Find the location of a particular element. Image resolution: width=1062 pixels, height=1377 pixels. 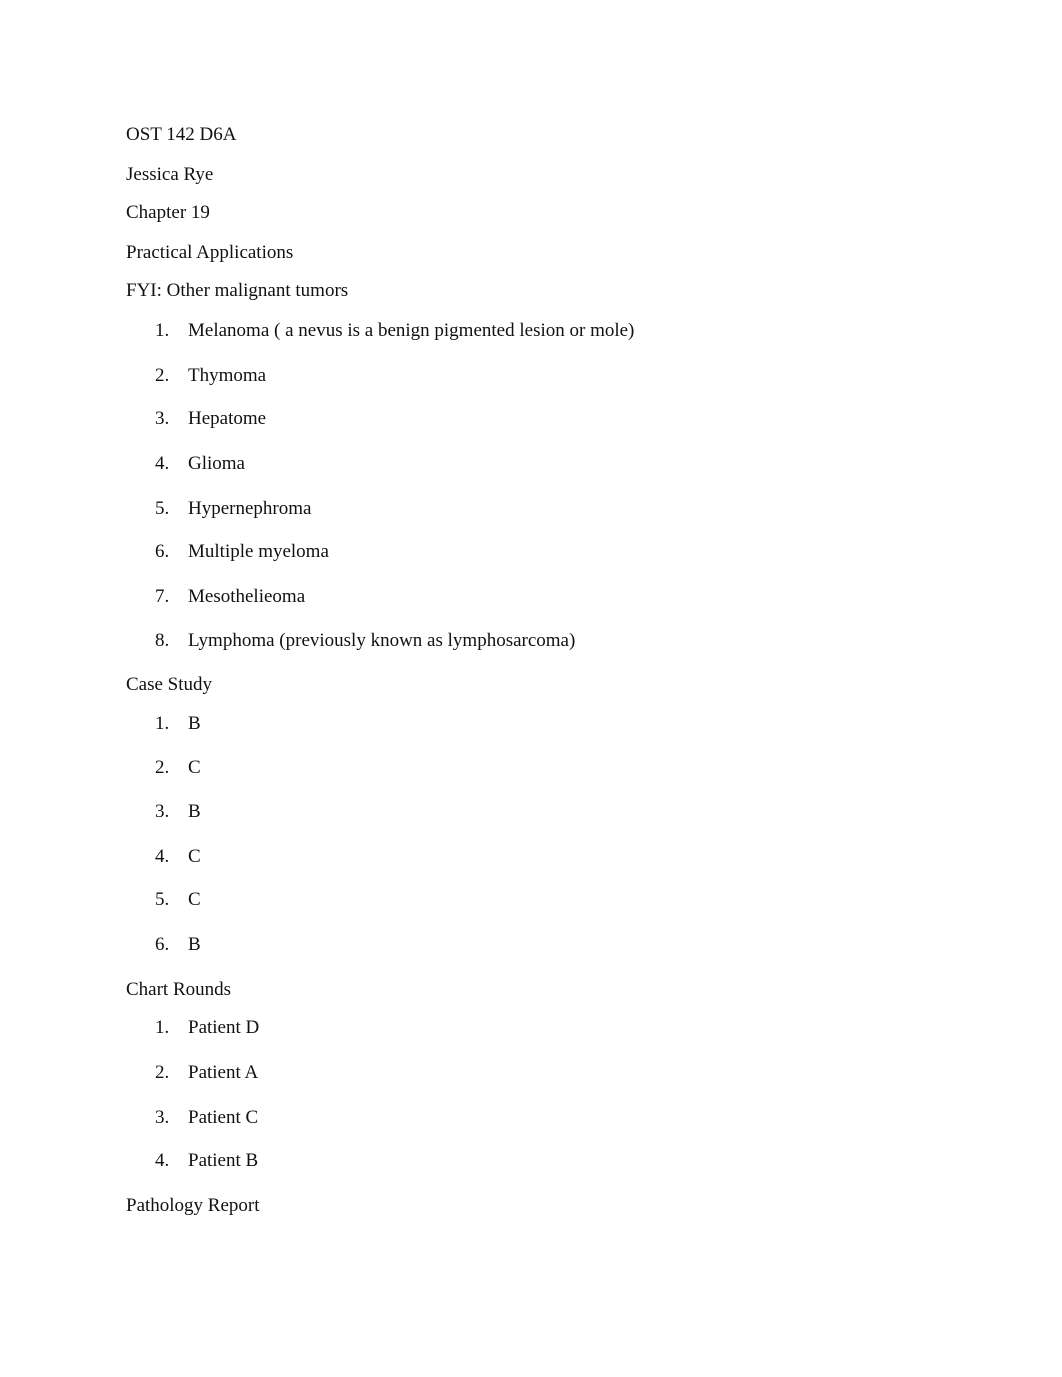

list-text: Mesothelieoma is located at coordinates (247, 596).